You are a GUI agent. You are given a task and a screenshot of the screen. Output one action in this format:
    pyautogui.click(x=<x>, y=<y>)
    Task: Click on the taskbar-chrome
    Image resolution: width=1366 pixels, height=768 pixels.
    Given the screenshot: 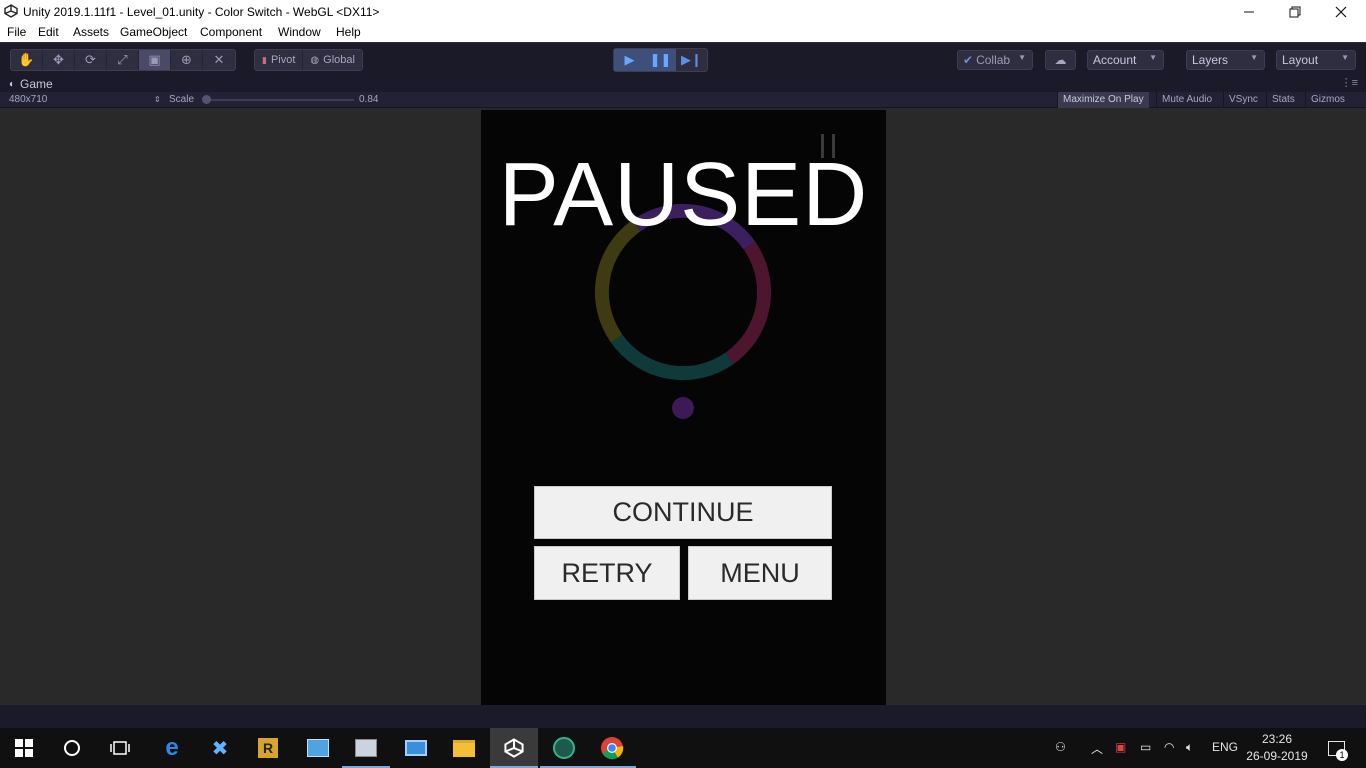 What is the action you would take?
    pyautogui.click(x=612, y=748)
    